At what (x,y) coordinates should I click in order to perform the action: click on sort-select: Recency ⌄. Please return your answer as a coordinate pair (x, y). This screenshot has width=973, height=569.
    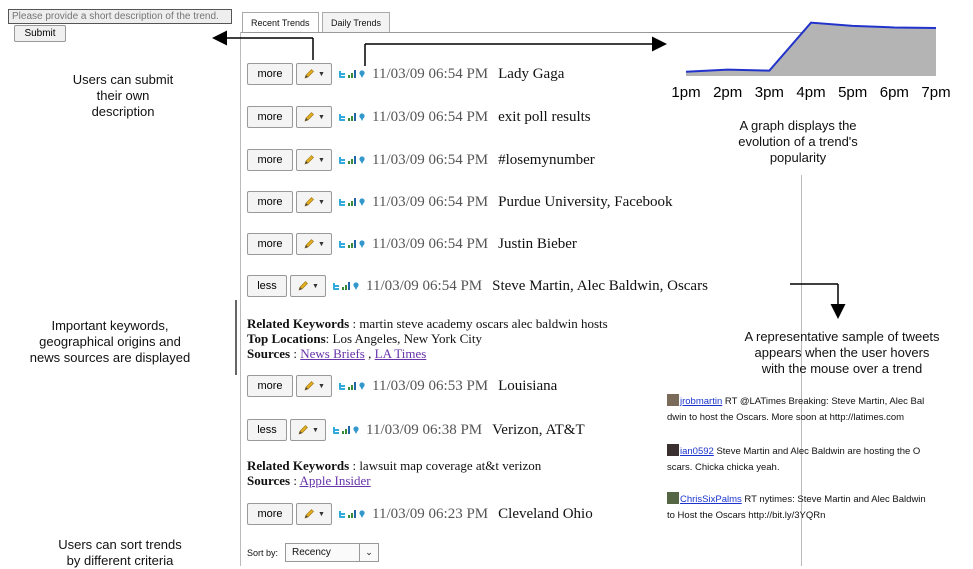
    Looking at the image, I should click on (332, 552).